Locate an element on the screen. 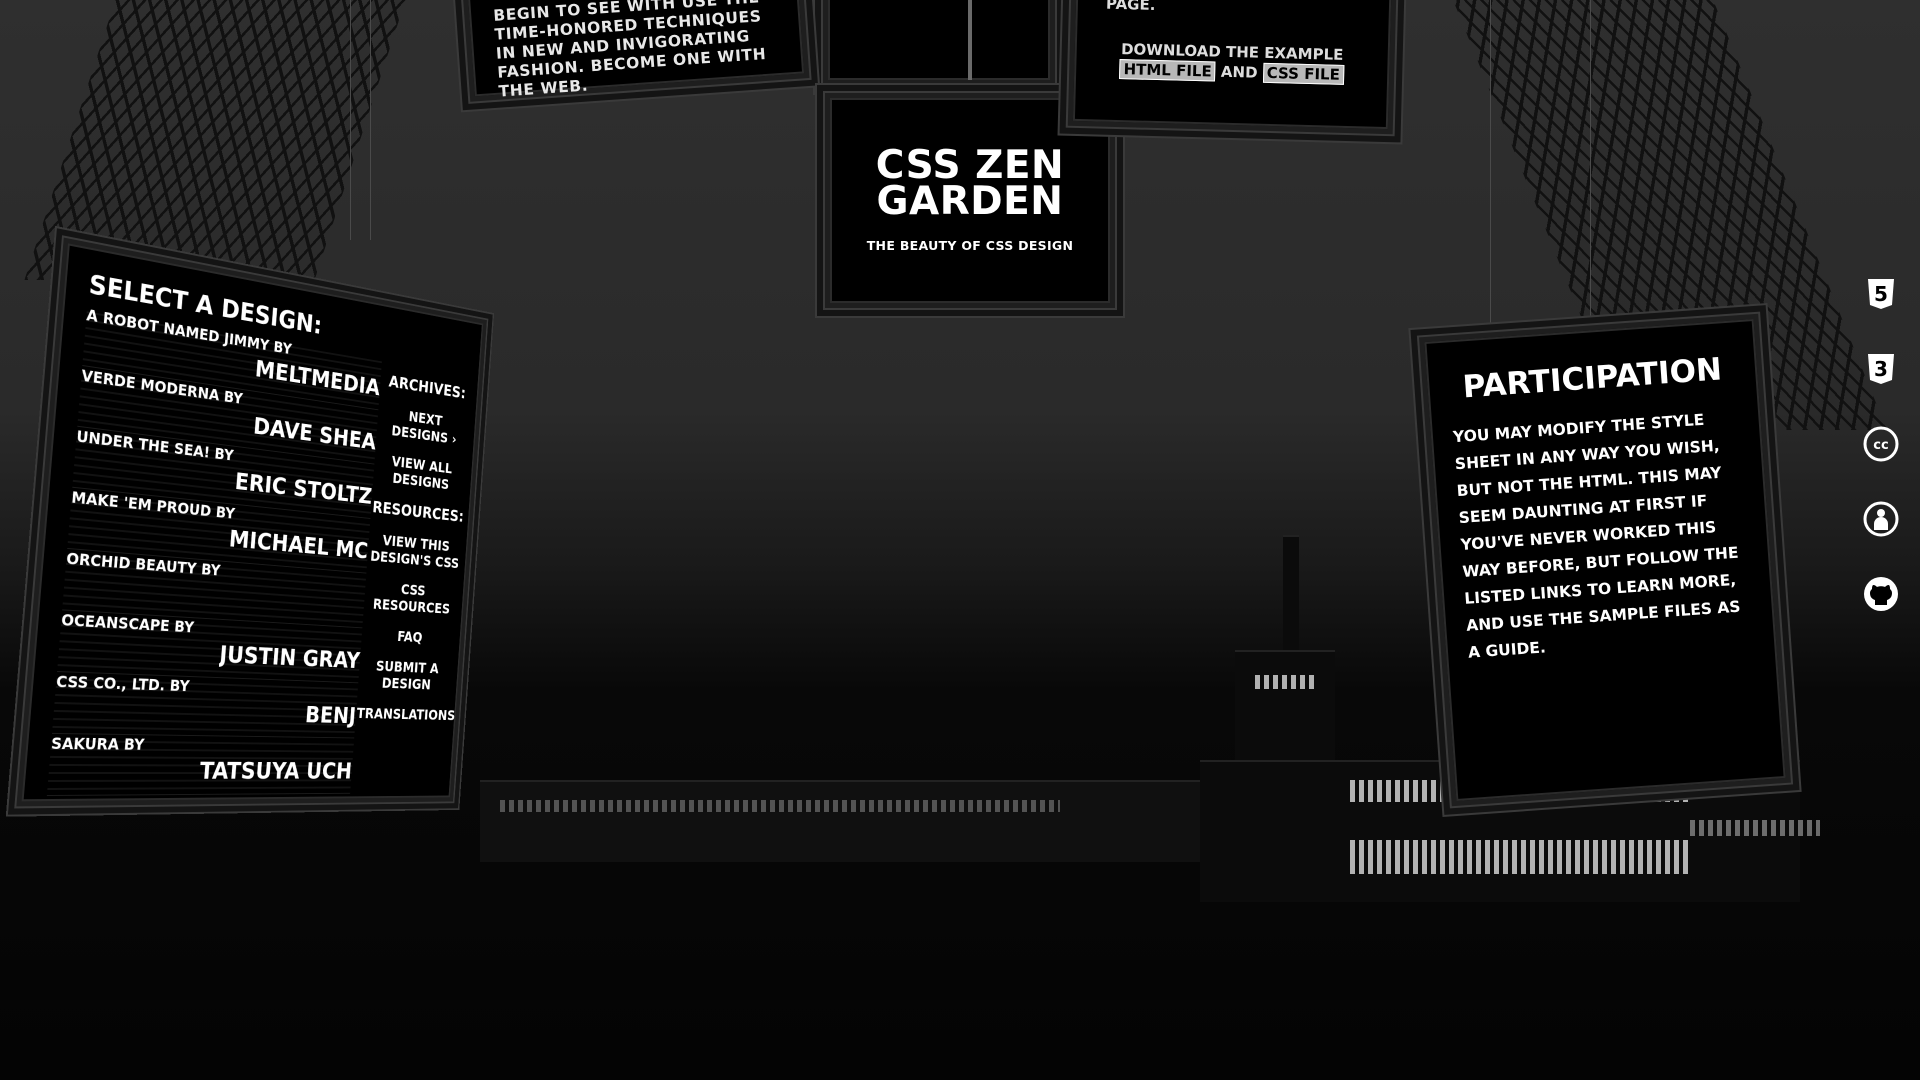  translations-link: TRANSLATIONS is located at coordinates (406, 714).